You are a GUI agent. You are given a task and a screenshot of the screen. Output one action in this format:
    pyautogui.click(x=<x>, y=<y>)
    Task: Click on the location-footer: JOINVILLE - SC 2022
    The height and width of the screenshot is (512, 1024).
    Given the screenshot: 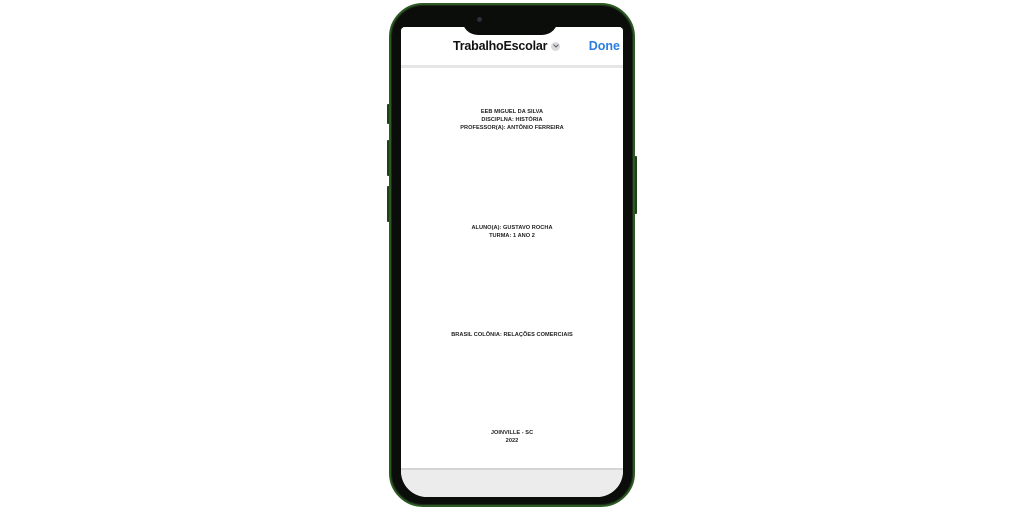 What is the action you would take?
    pyautogui.click(x=512, y=437)
    